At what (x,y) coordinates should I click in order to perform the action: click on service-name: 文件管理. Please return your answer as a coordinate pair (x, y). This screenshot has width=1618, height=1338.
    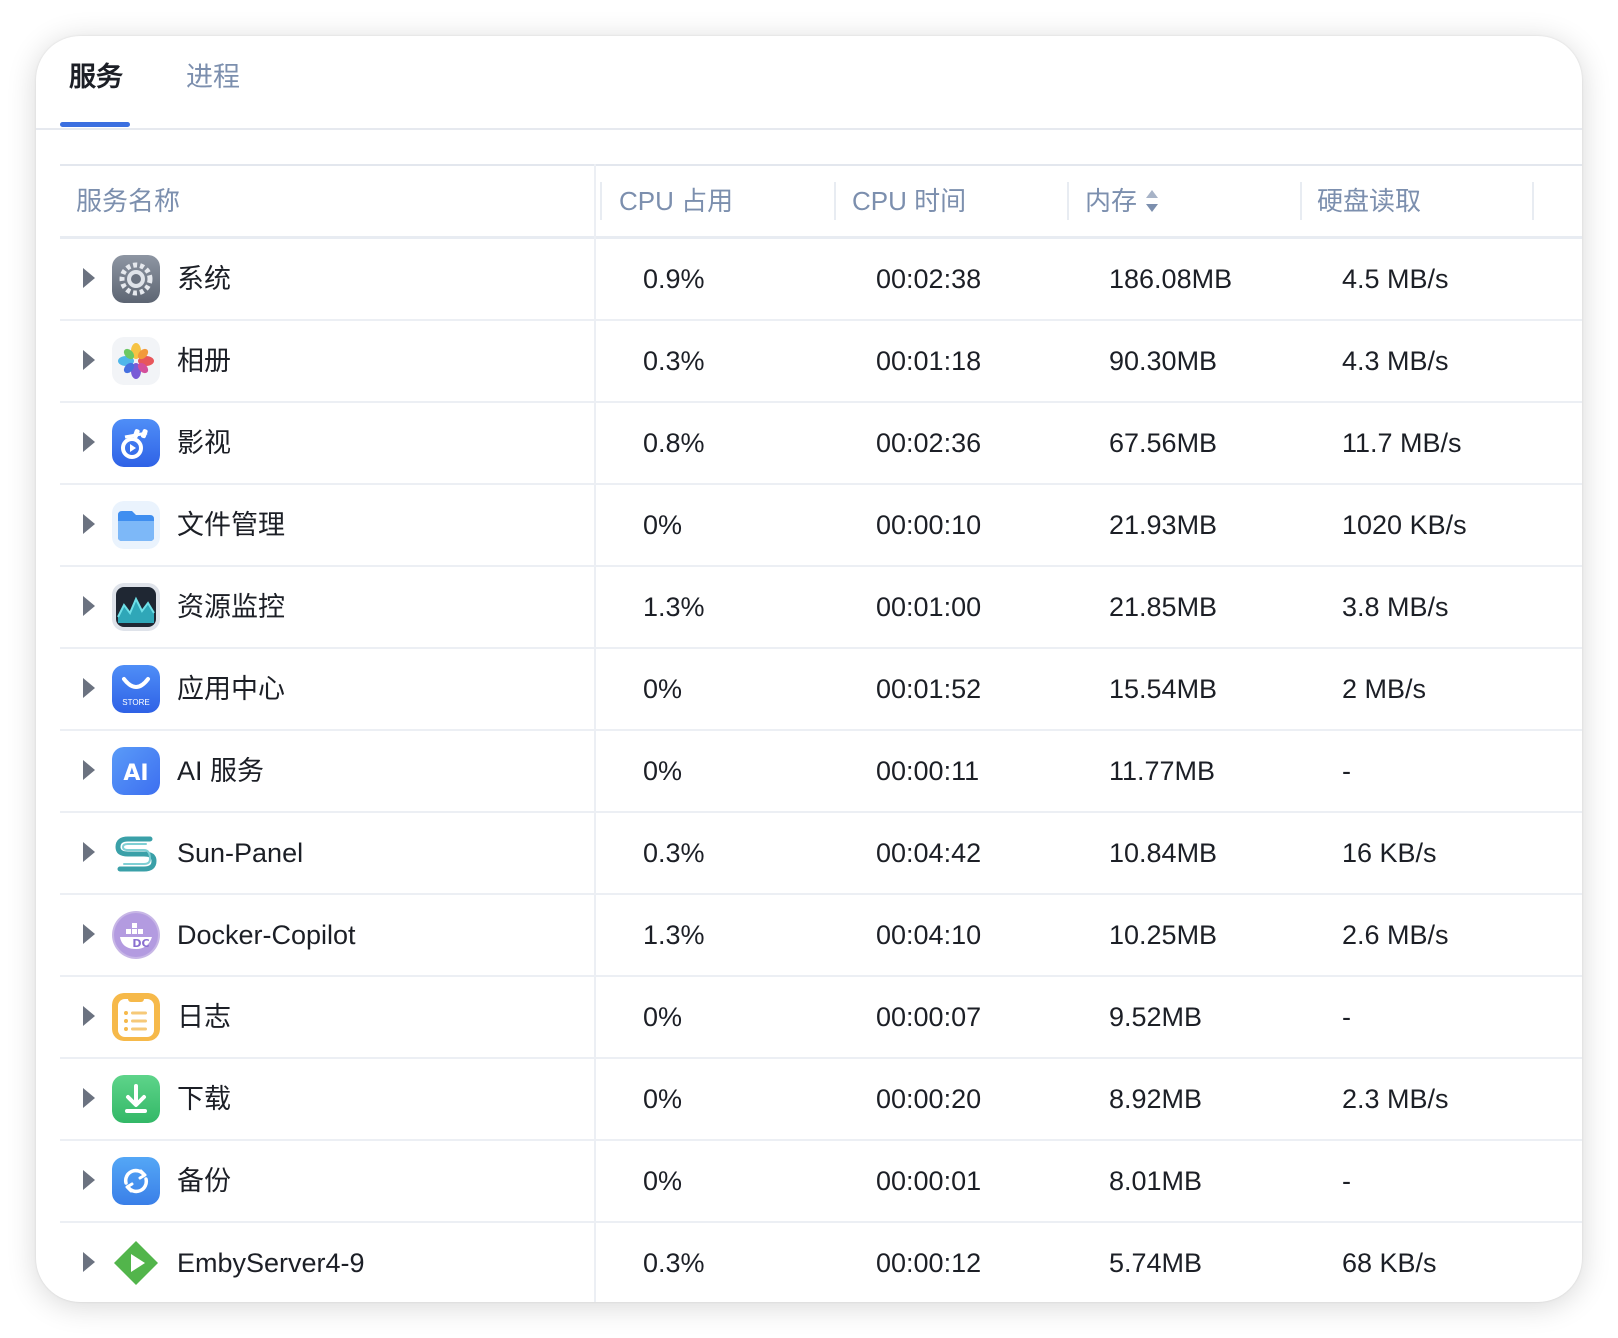
    Looking at the image, I should click on (231, 525).